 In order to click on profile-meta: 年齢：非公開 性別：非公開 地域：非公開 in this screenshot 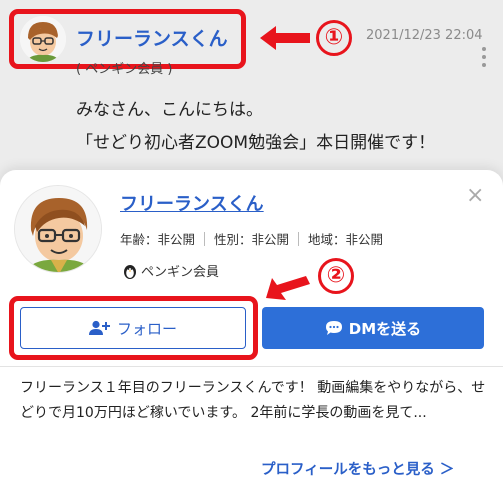, I will do `click(251, 238)`.